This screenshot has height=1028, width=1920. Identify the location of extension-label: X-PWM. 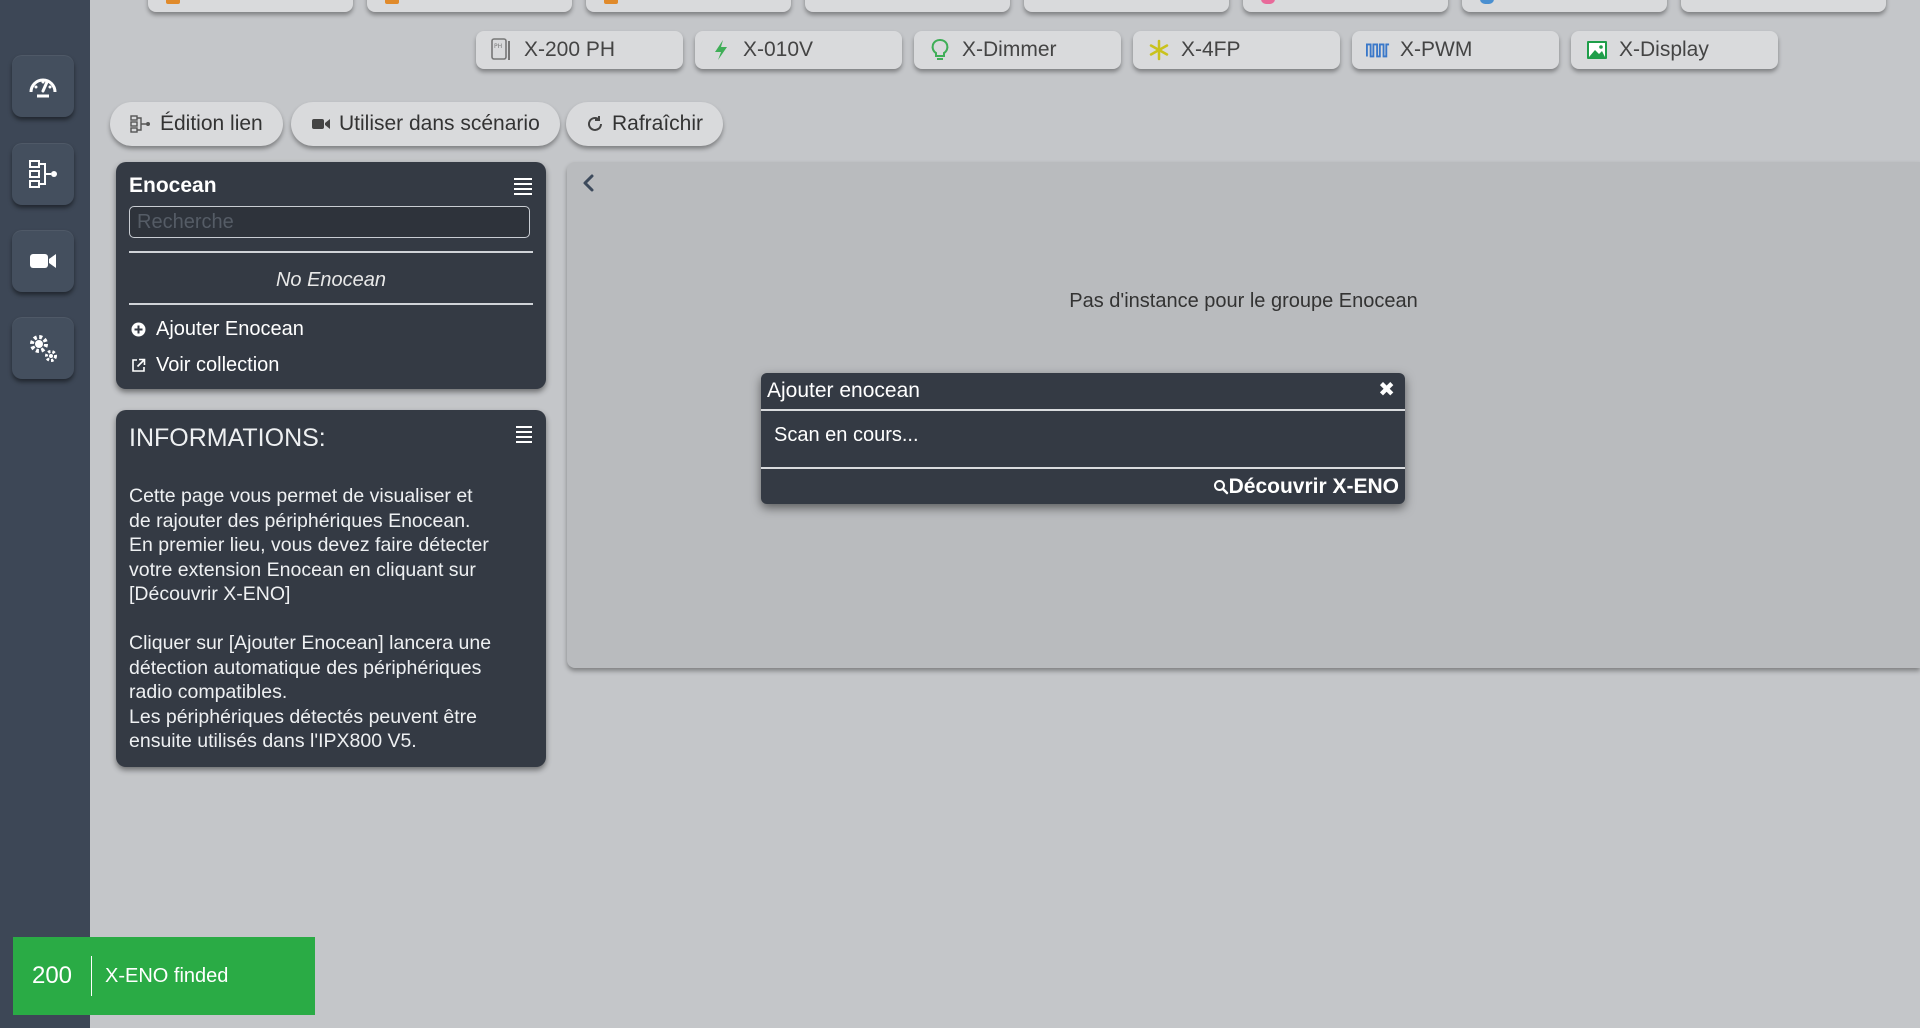
(1436, 49).